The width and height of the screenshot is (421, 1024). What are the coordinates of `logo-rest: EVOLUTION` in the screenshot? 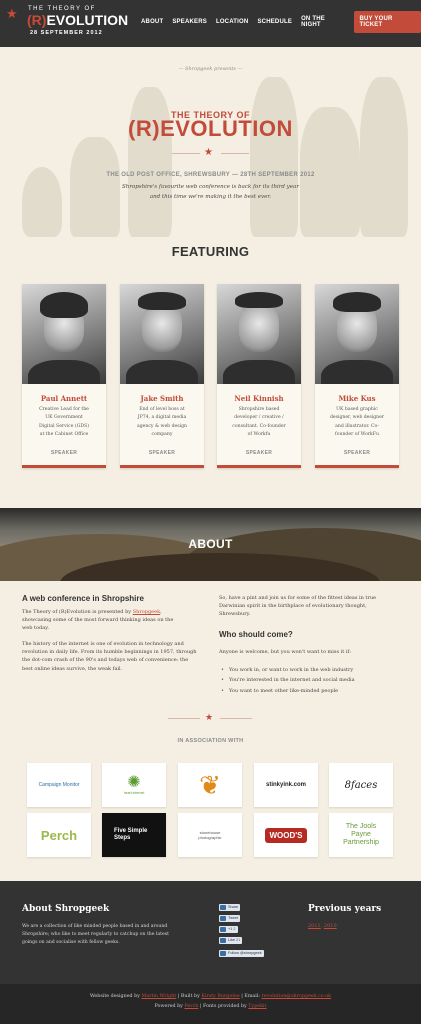 It's located at (87, 20).